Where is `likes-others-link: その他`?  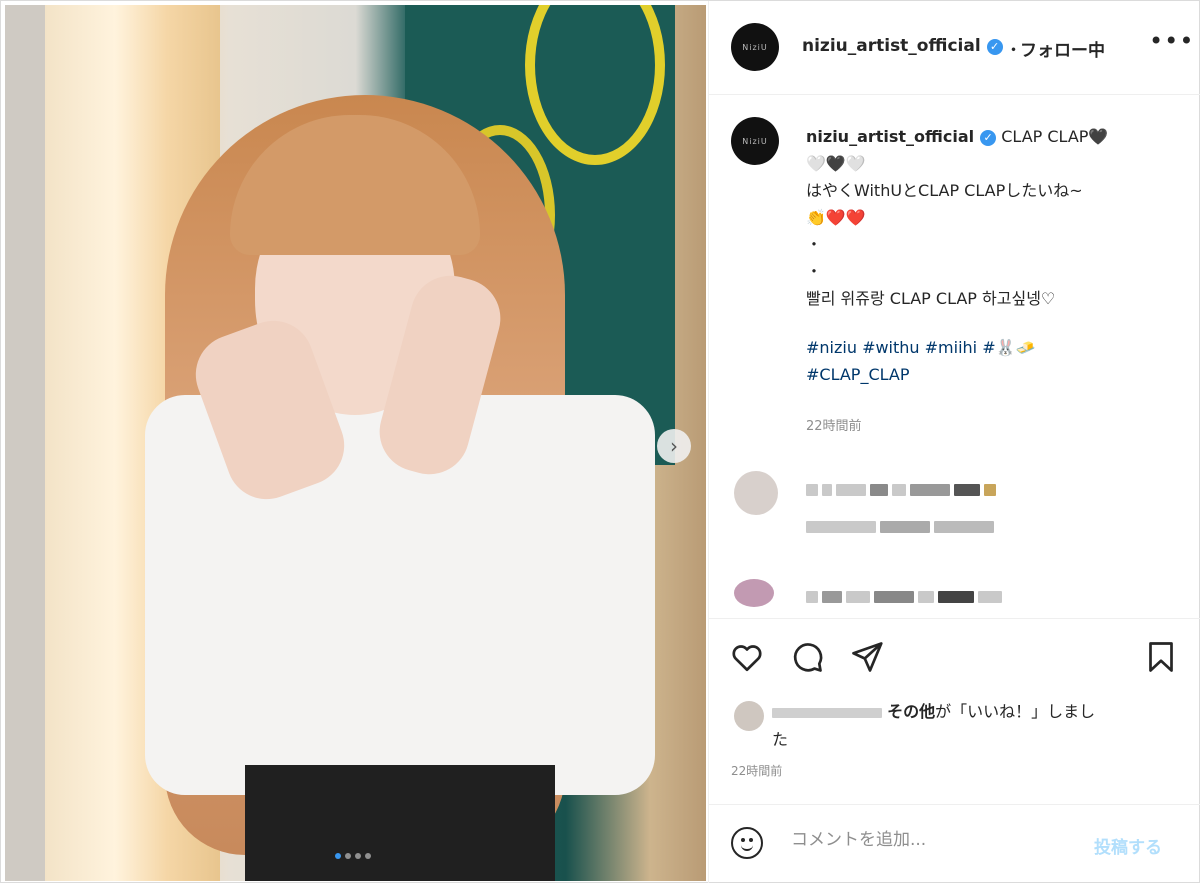
likes-others-link: その他 is located at coordinates (911, 711).